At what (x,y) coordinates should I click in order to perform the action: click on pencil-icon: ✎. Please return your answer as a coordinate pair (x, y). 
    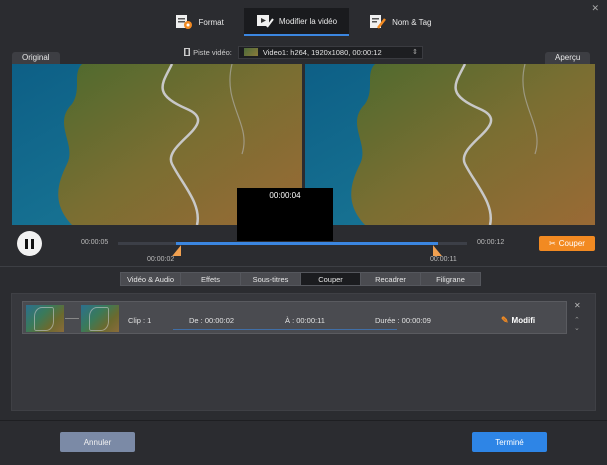
    Looking at the image, I should click on (505, 320).